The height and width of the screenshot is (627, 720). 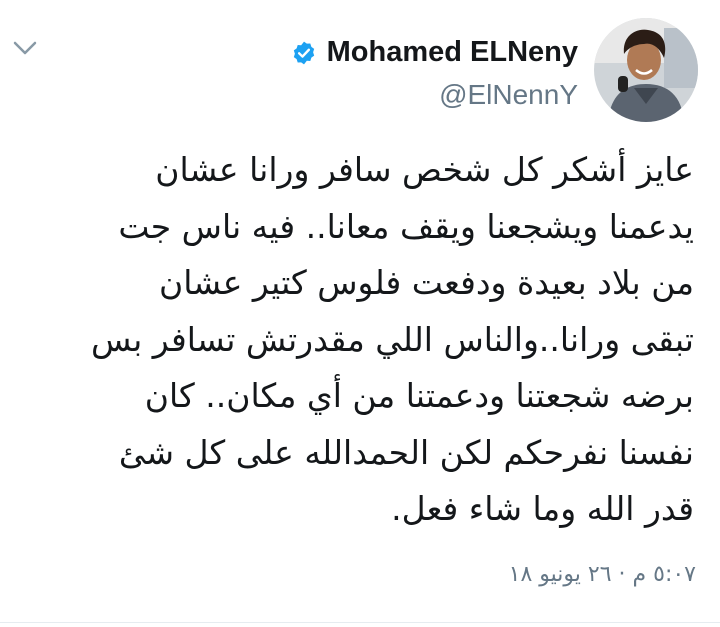 I want to click on author-name-row: Mohamed ELNeny, so click(x=434, y=52).